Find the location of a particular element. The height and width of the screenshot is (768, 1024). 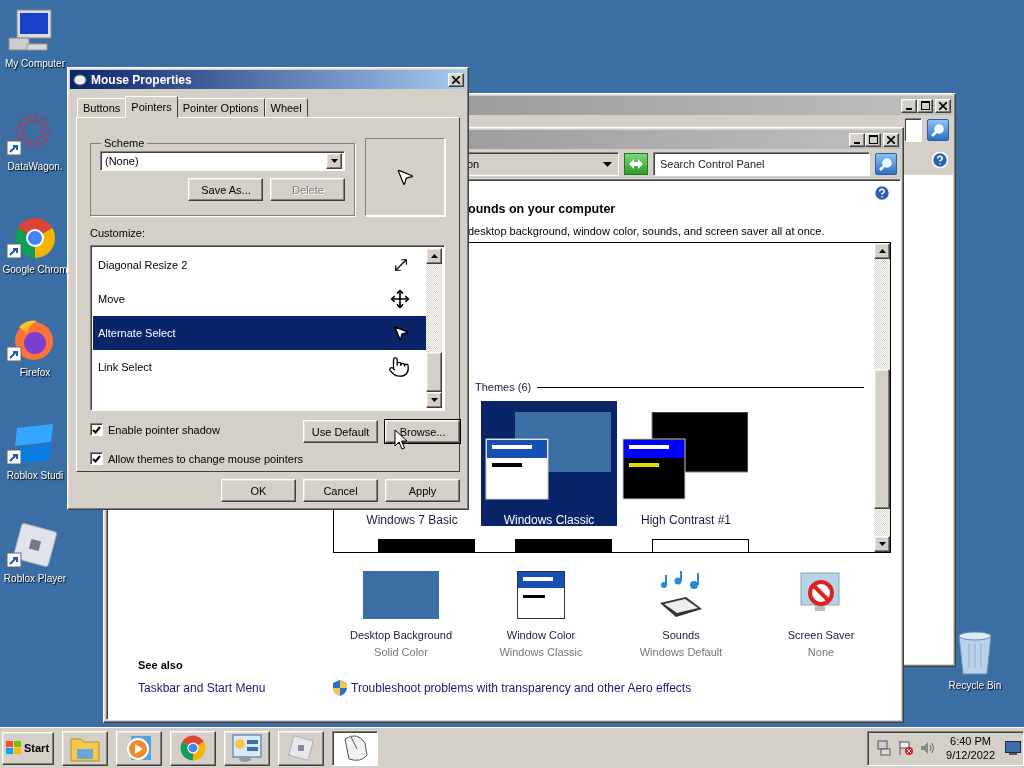

customize-label: Customize: is located at coordinates (118, 233).